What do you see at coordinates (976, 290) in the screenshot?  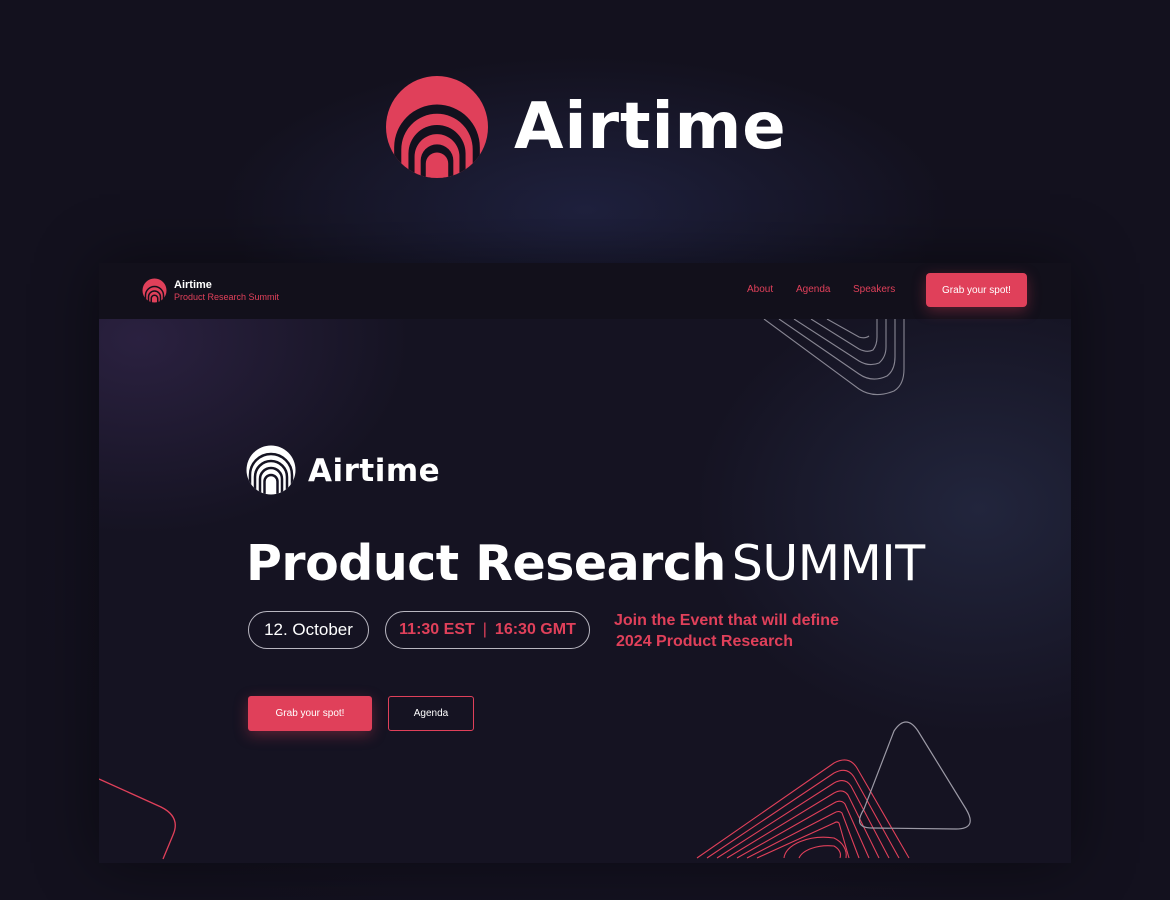 I see `nav-grab-spot-button: Grab your spot!` at bounding box center [976, 290].